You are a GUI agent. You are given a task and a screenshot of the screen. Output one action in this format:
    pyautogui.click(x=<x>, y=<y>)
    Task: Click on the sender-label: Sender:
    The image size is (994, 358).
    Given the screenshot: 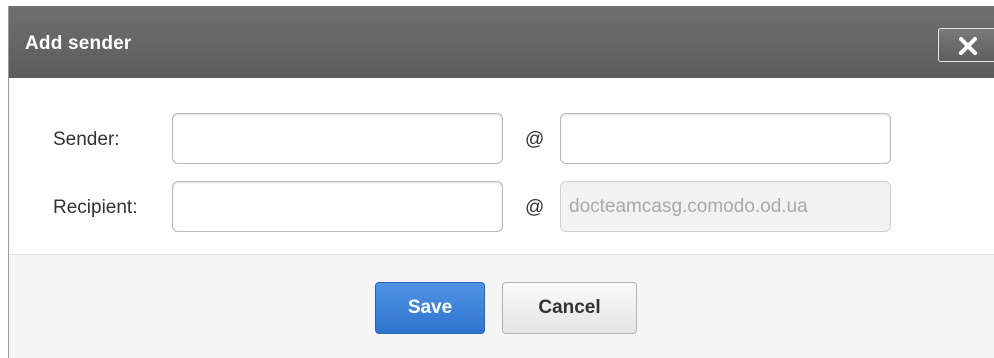 What is the action you would take?
    pyautogui.click(x=86, y=139)
    